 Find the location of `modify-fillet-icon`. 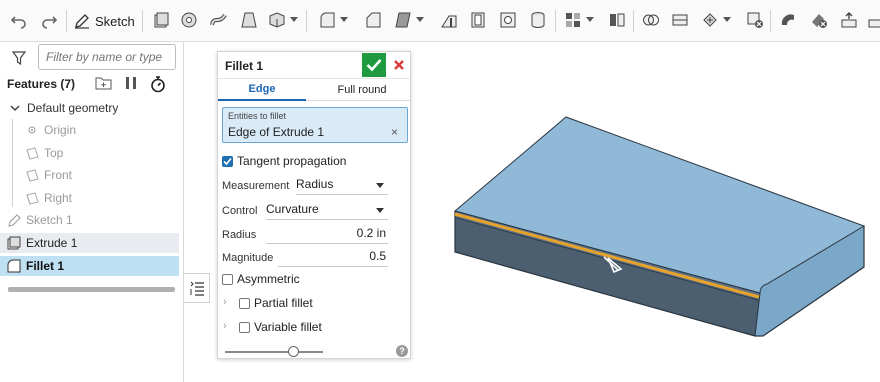

modify-fillet-icon is located at coordinates (789, 20).